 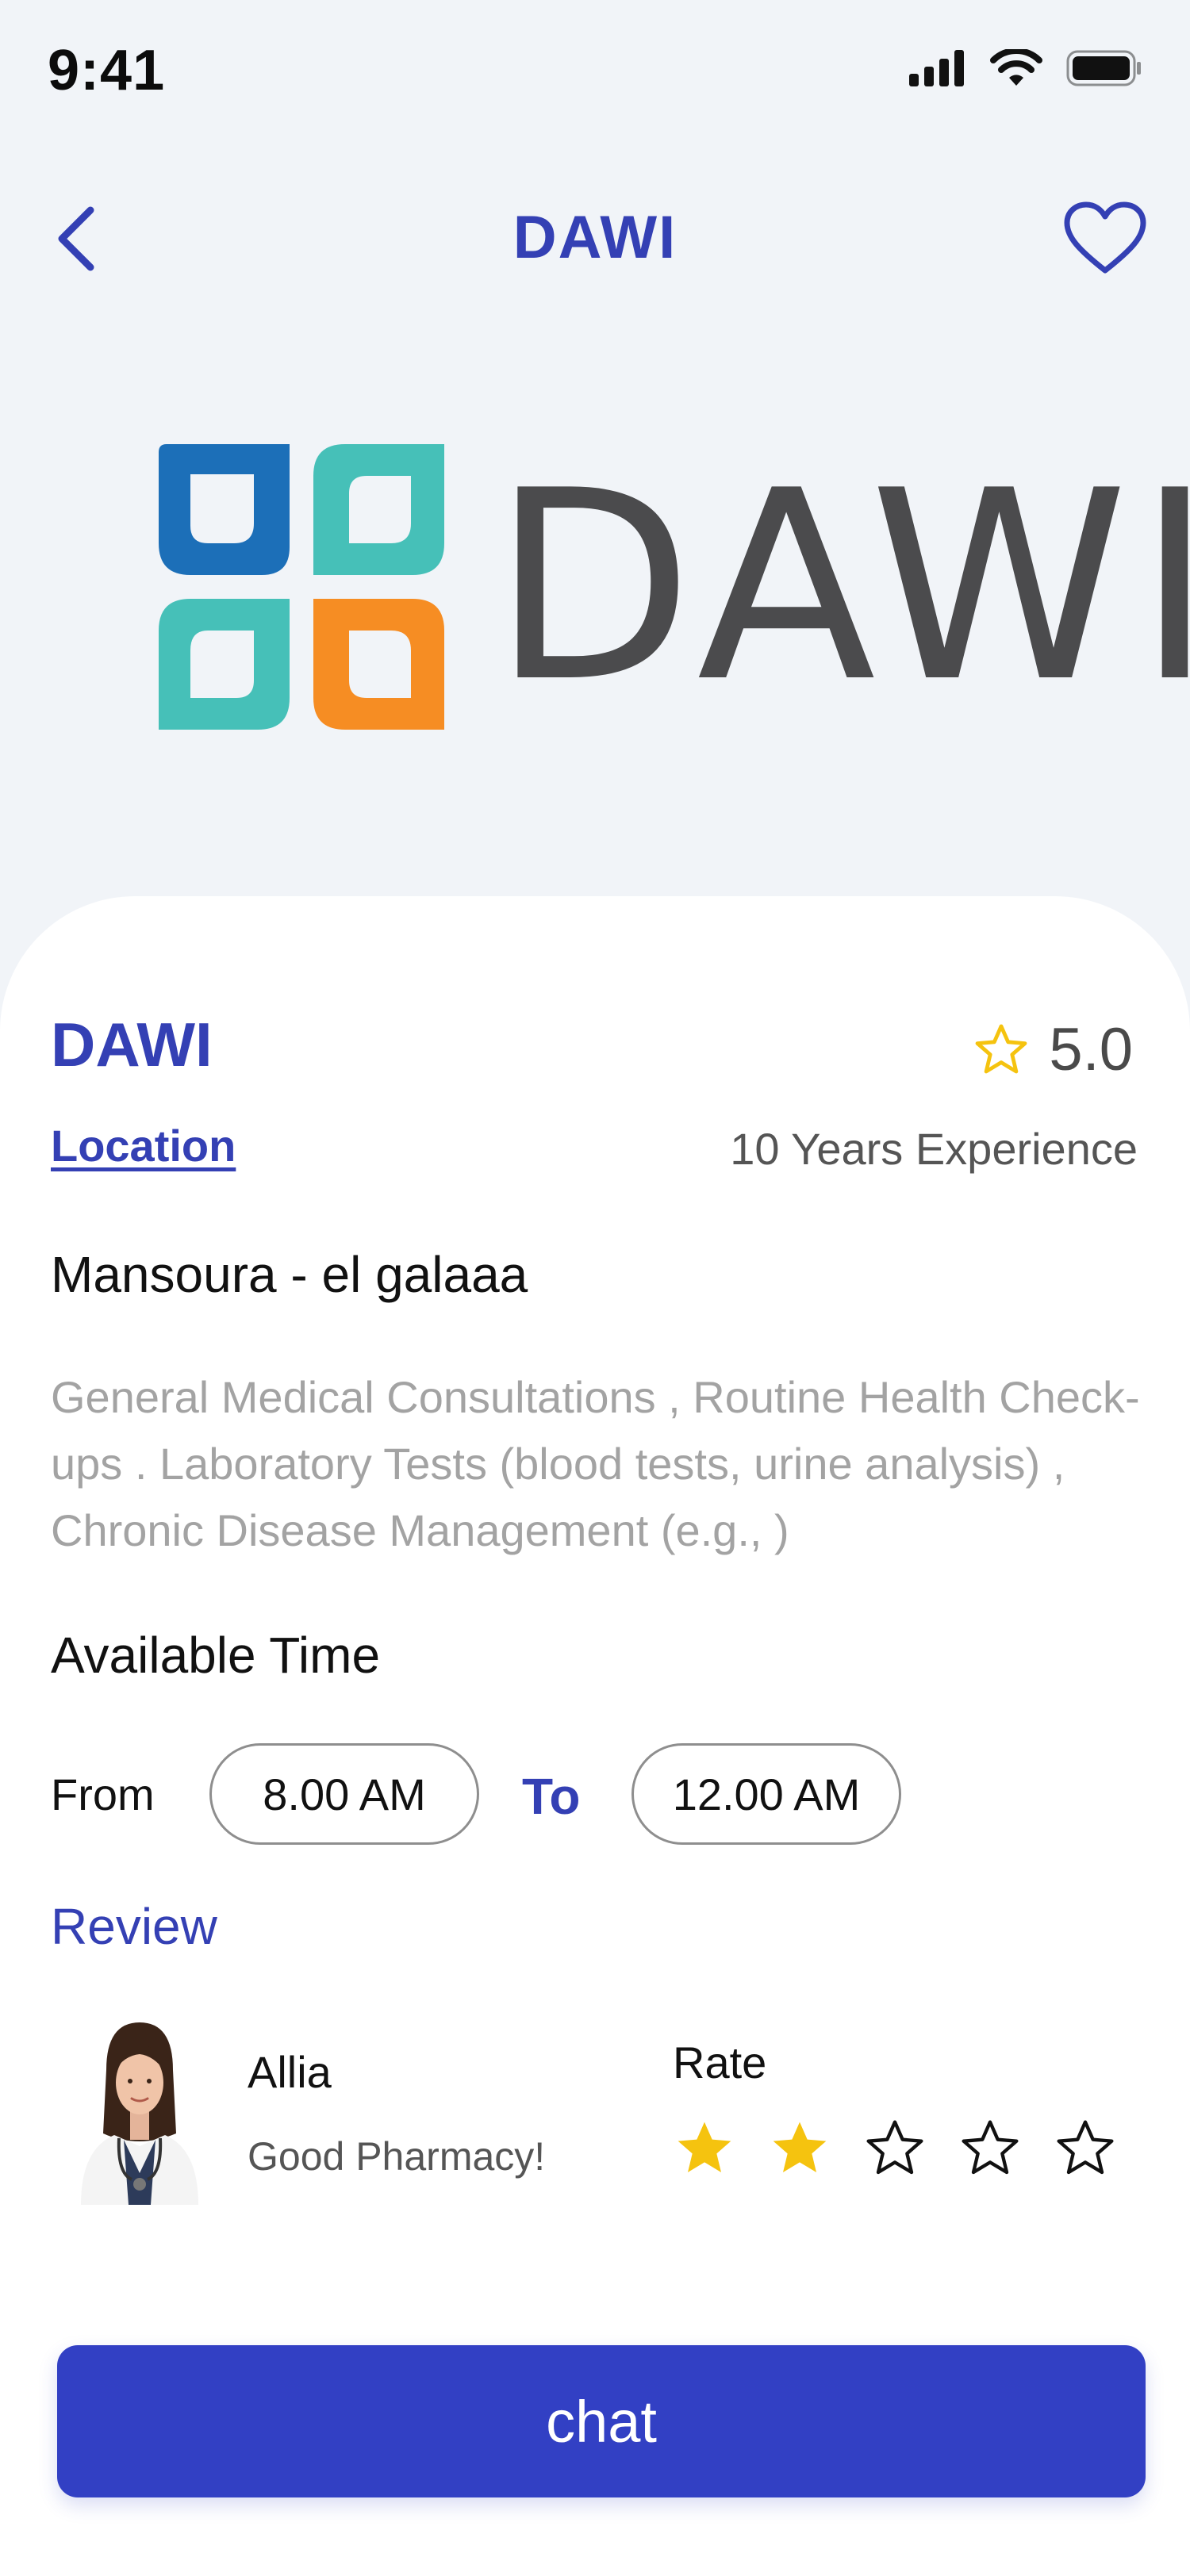 I want to click on signal-icon, so click(x=936, y=68).